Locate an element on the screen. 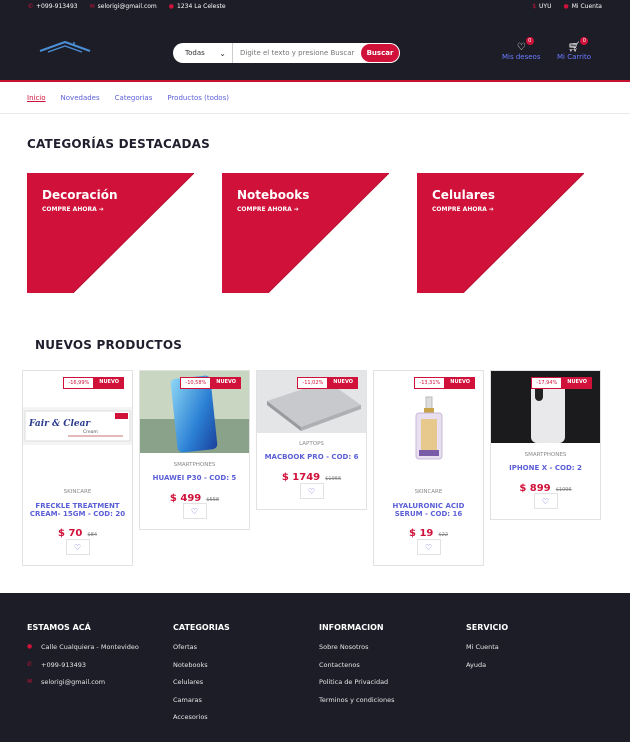  footer-email: ✉ selorigi@gmail.com is located at coordinates (83, 687).